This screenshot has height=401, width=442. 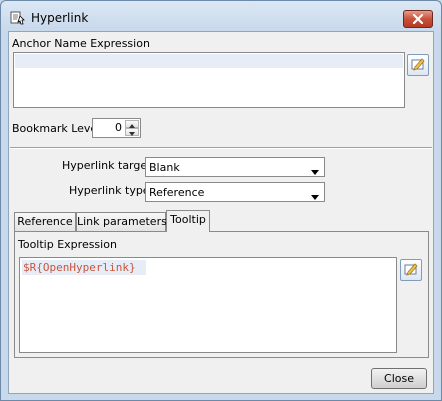 I want to click on hyperlink-target-select: Blank, so click(x=235, y=167).